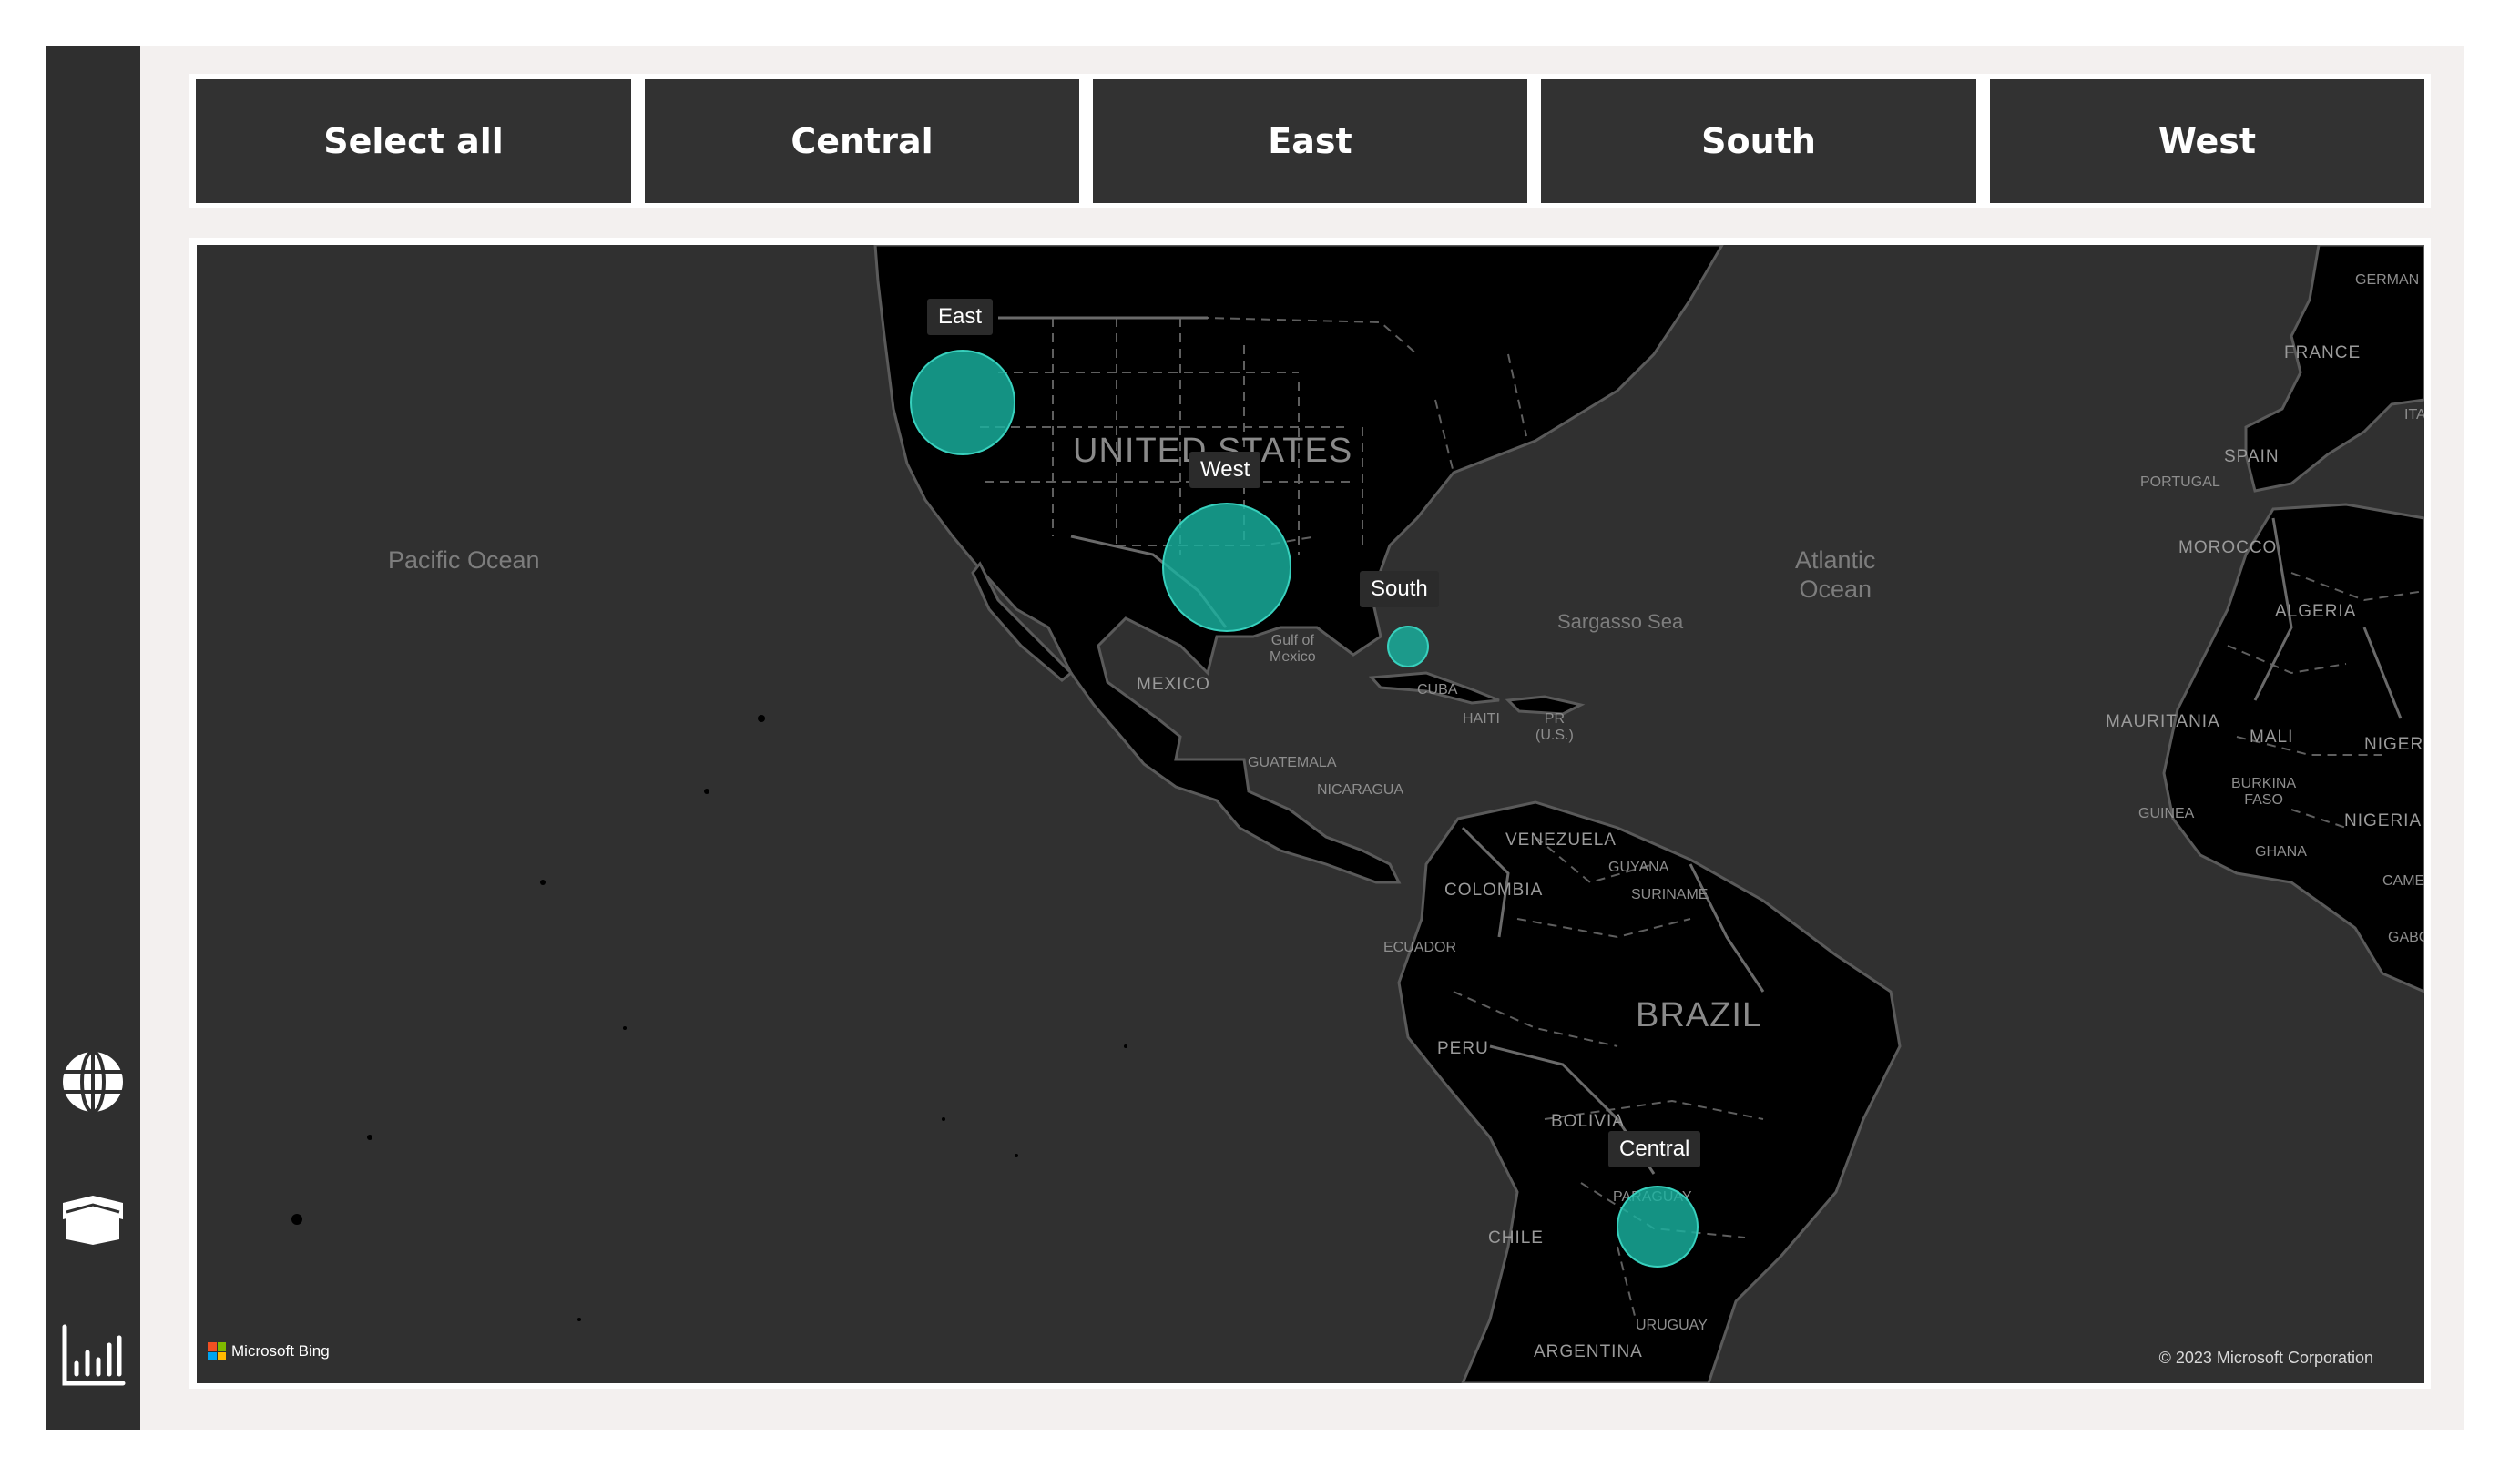 This screenshot has height=1457, width=2520. Describe the element at coordinates (1835, 590) in the screenshot. I see `atlantic-ocean-label-line2: Ocean` at that location.